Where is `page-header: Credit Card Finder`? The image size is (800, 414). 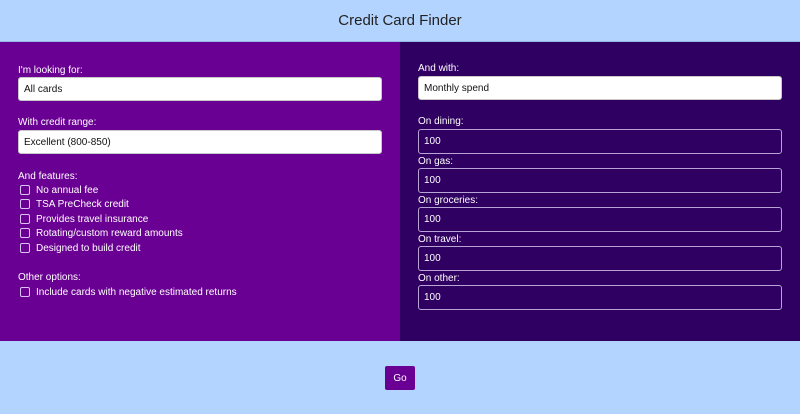
page-header: Credit Card Finder is located at coordinates (400, 21).